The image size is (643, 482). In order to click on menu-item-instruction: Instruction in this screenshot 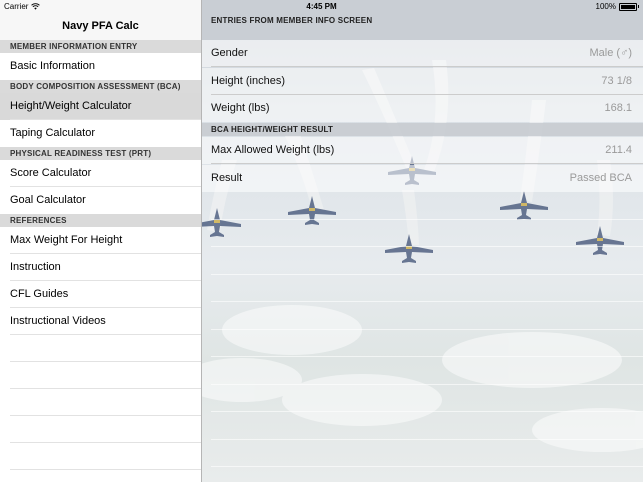, I will do `click(100, 267)`.